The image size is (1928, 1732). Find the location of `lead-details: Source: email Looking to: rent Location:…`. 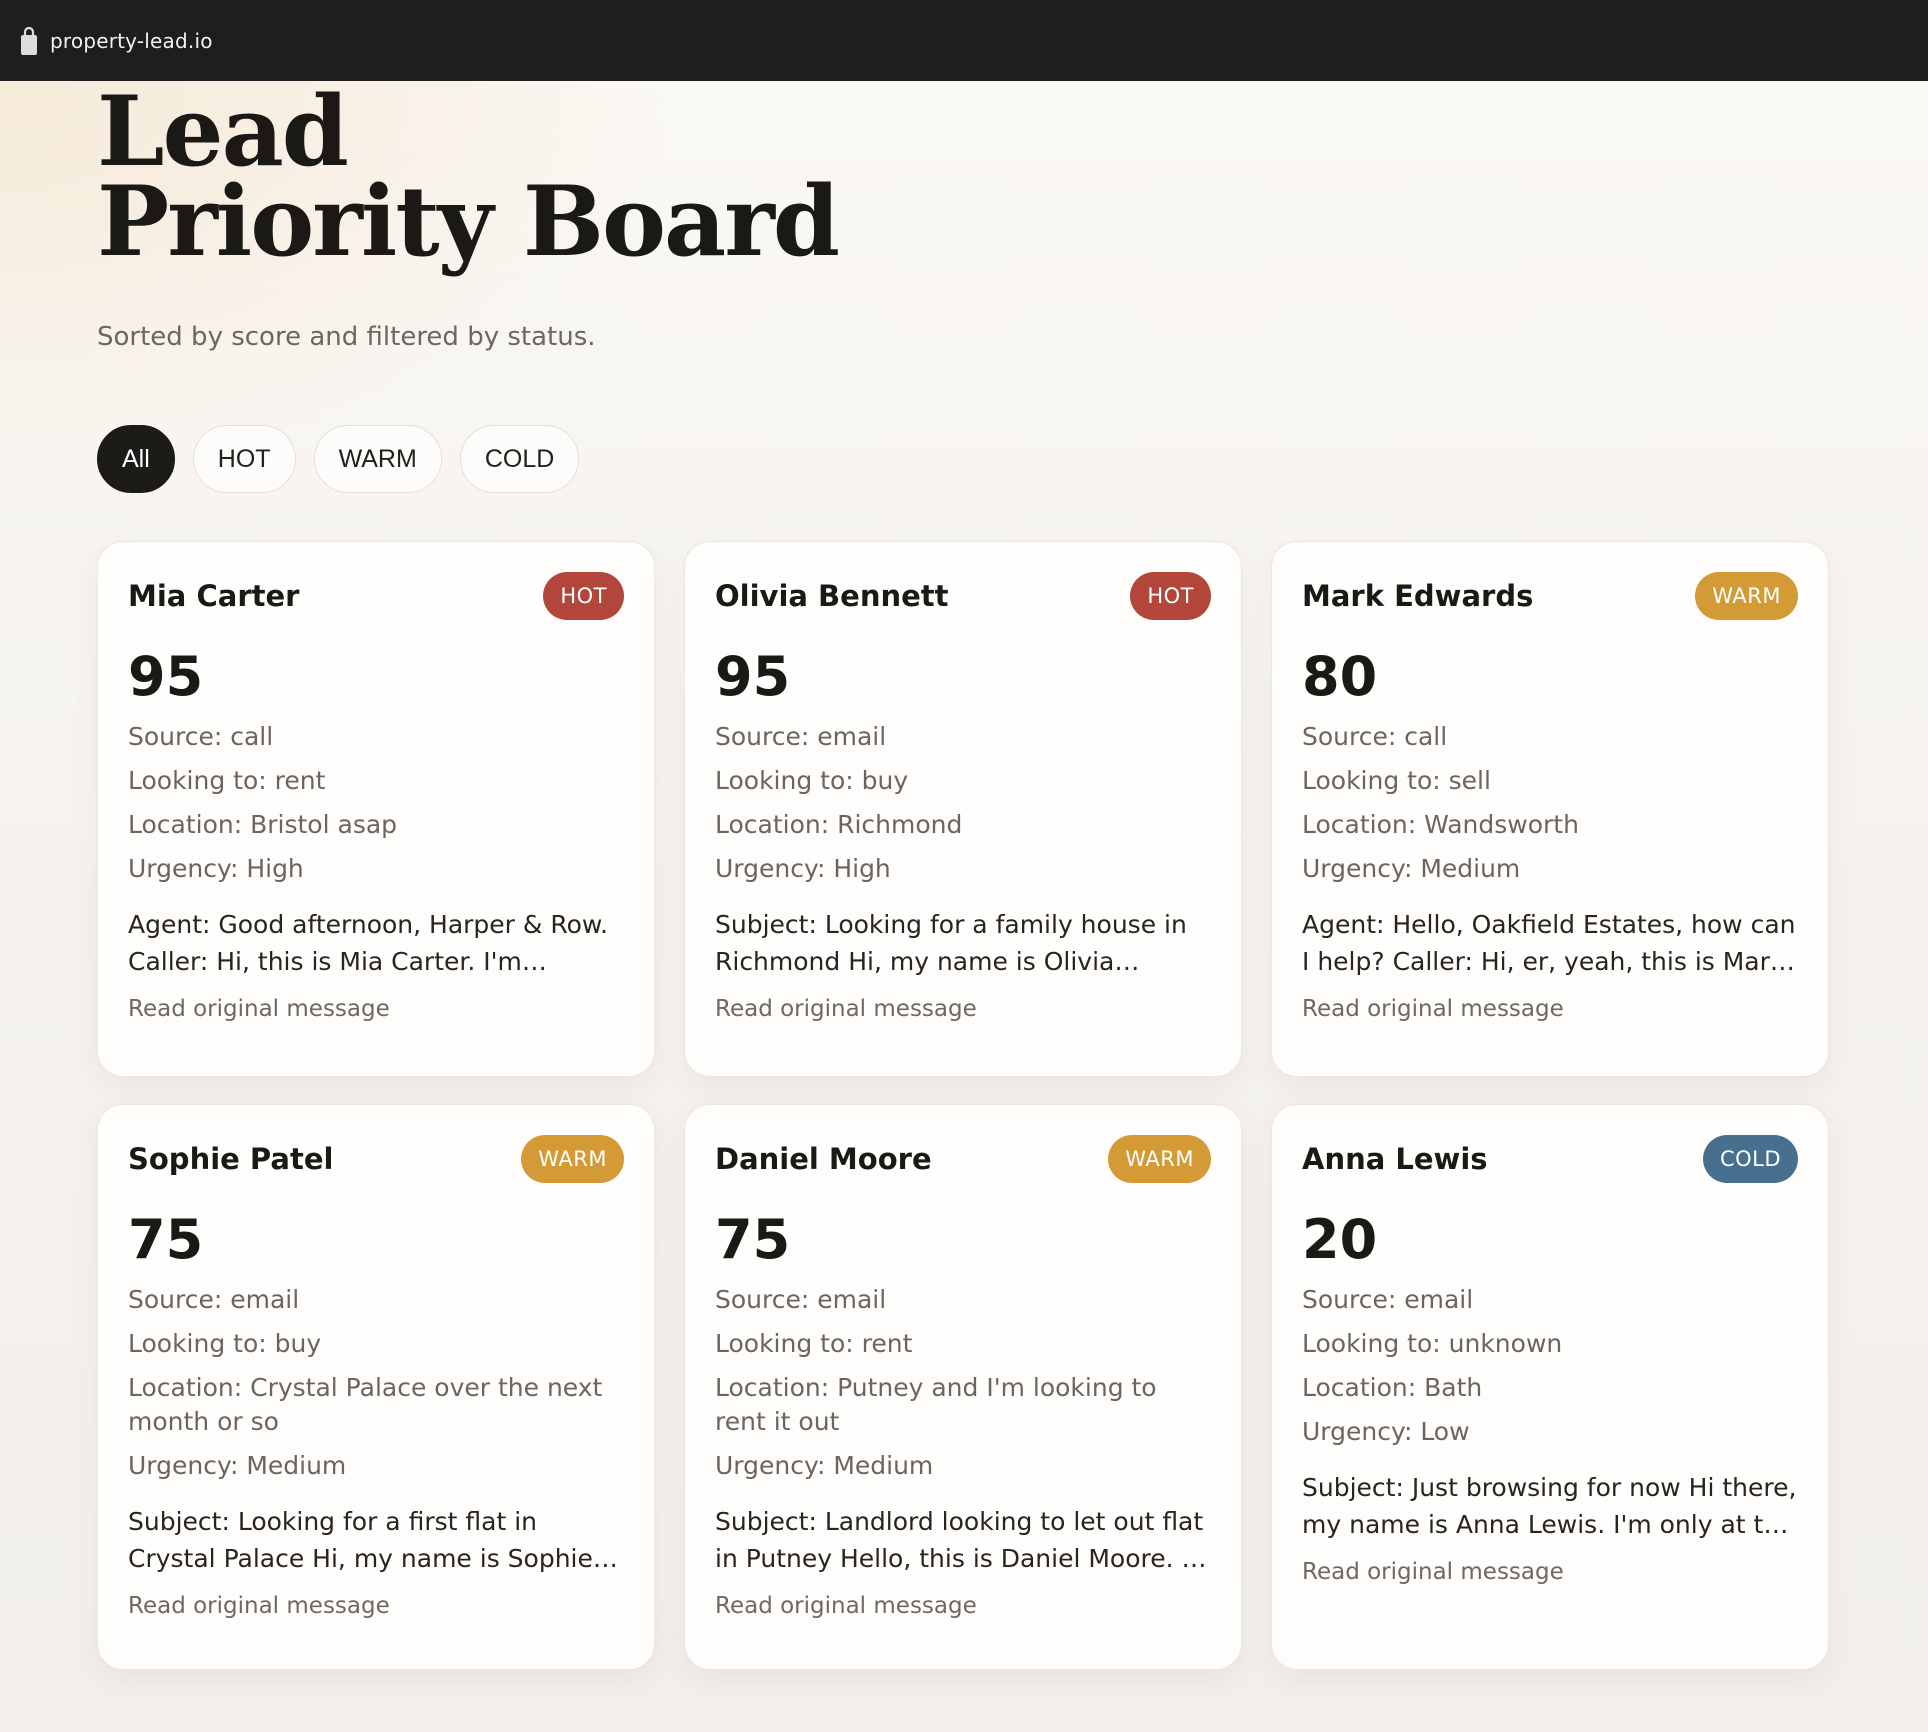

lead-details: Source: email Looking to: rent Location:… is located at coordinates (963, 1383).